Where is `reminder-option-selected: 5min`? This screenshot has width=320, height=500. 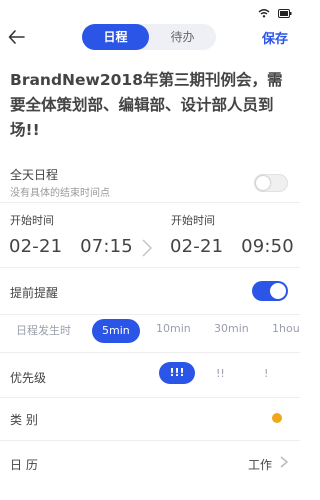
reminder-option-selected: 5min is located at coordinates (116, 331).